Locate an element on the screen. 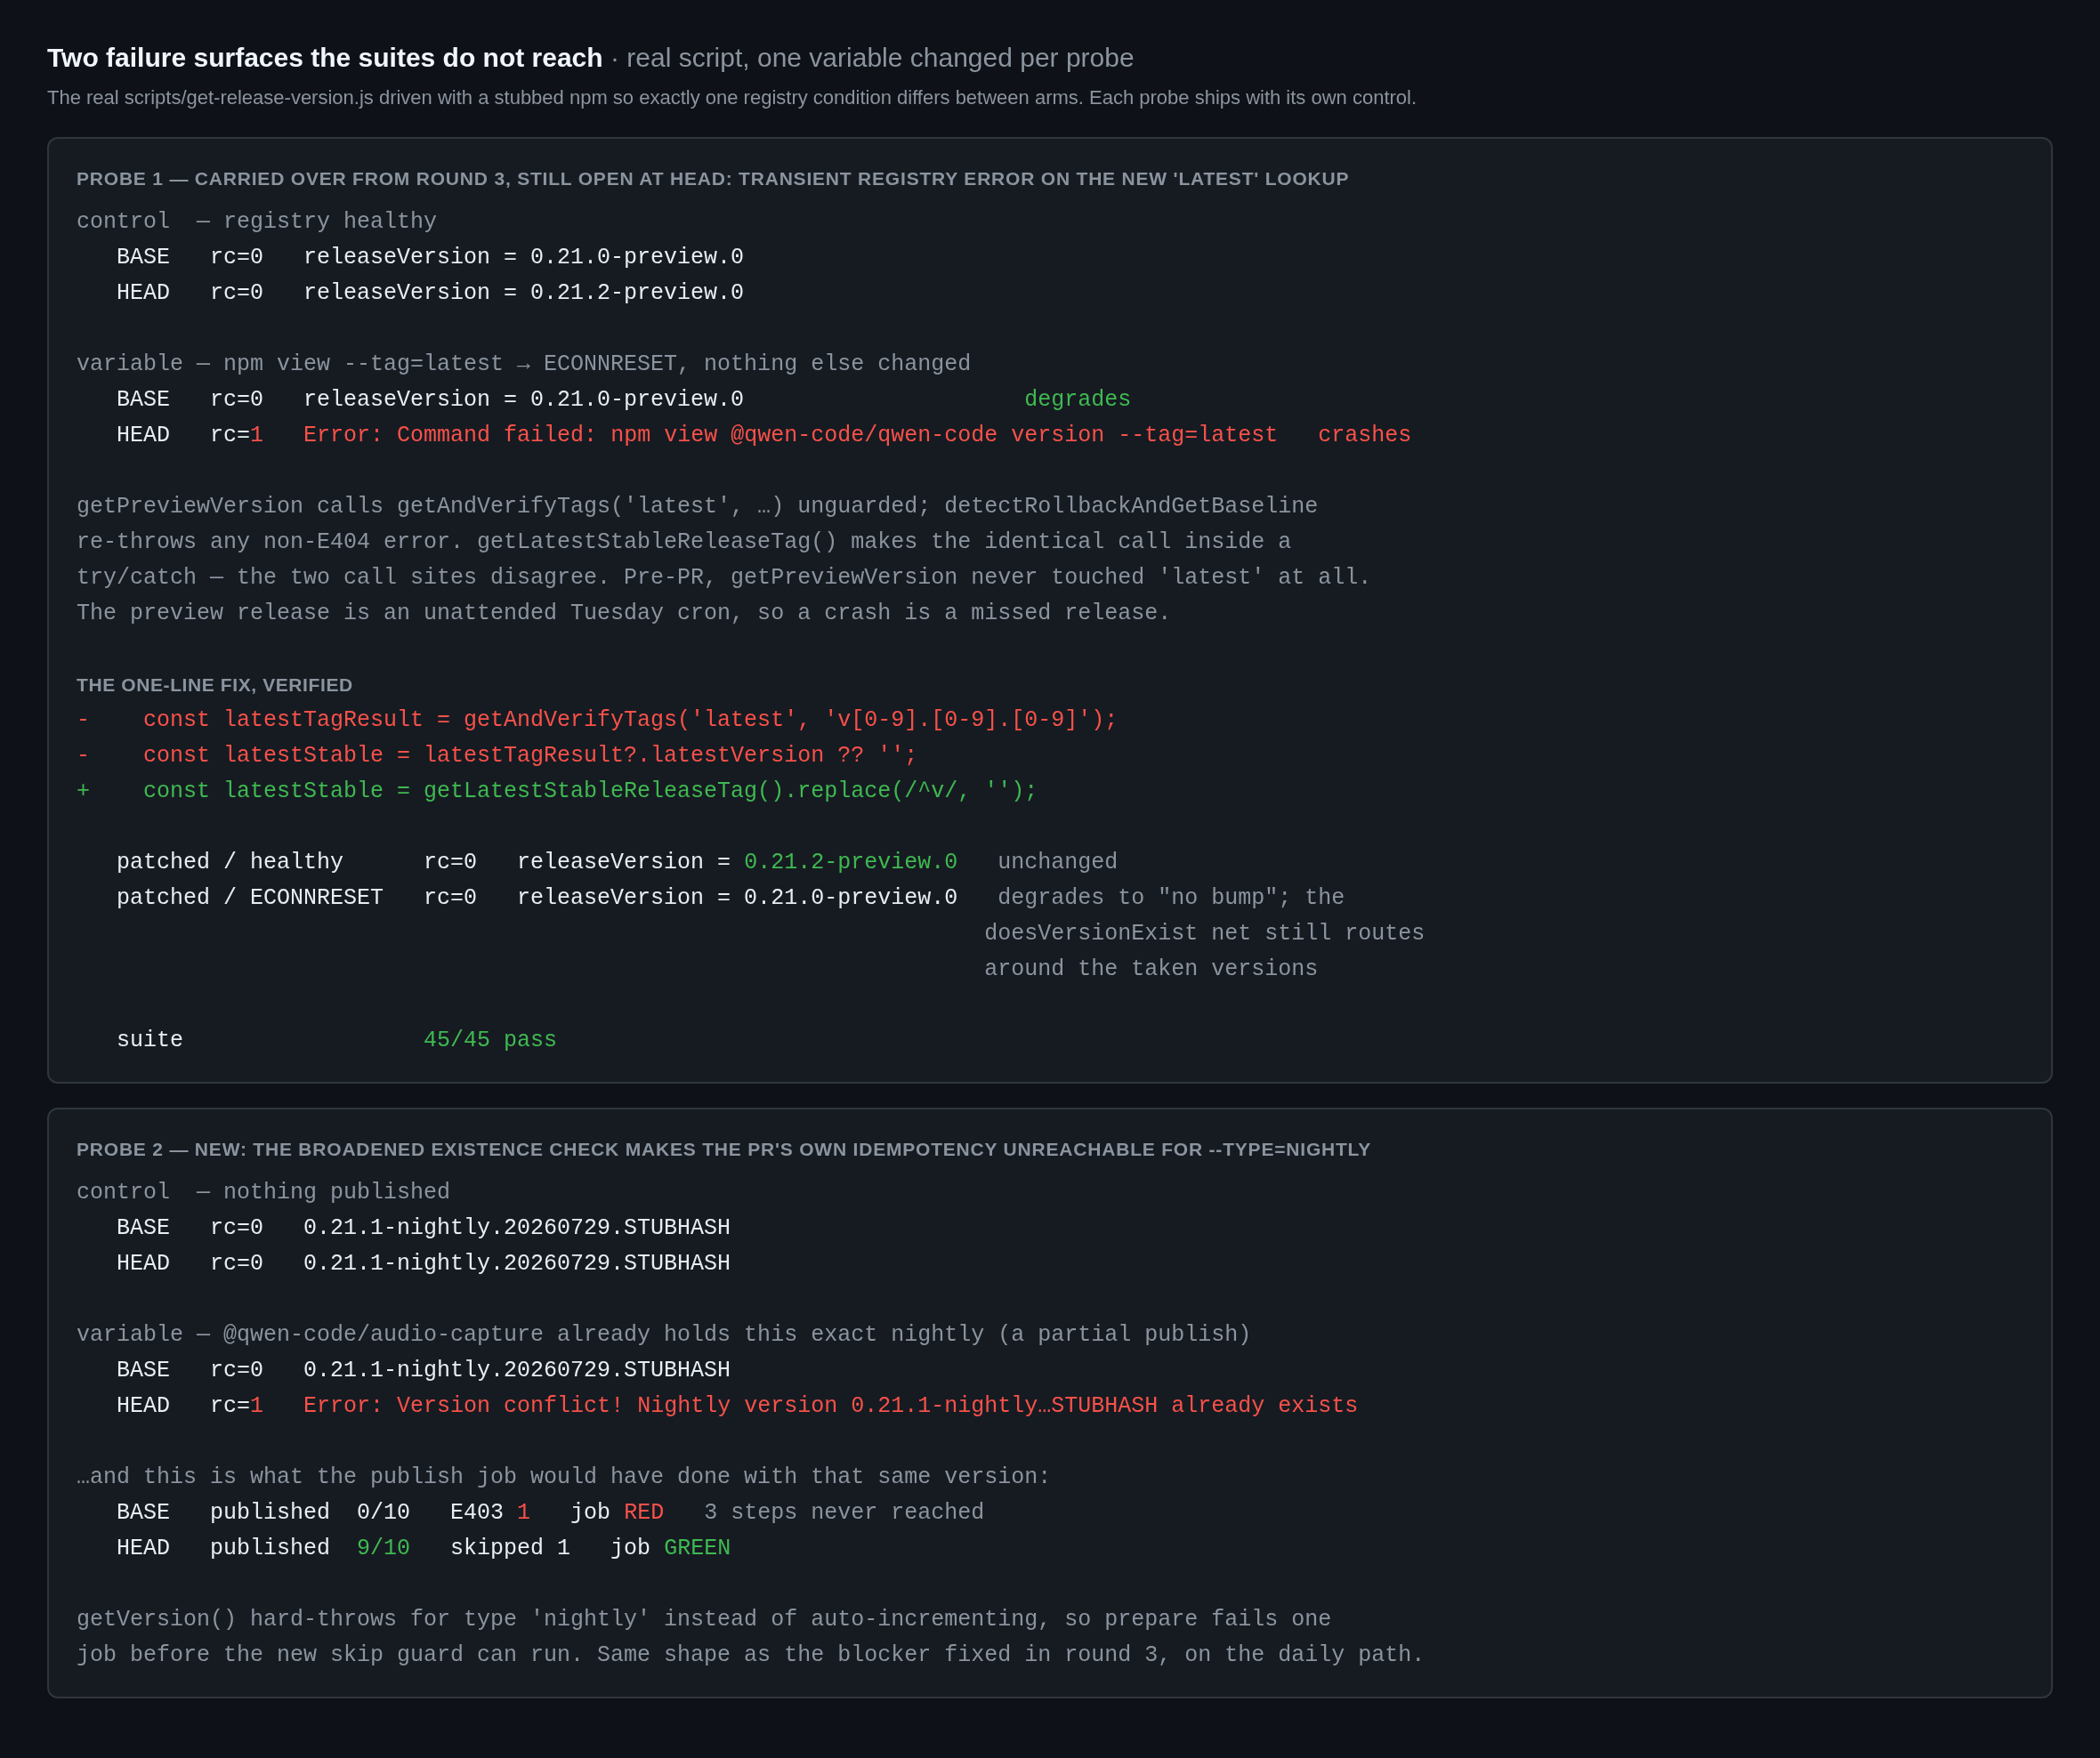  section-heading: THE ONE-LINE FIX, VERIFIED is located at coordinates (215, 685).